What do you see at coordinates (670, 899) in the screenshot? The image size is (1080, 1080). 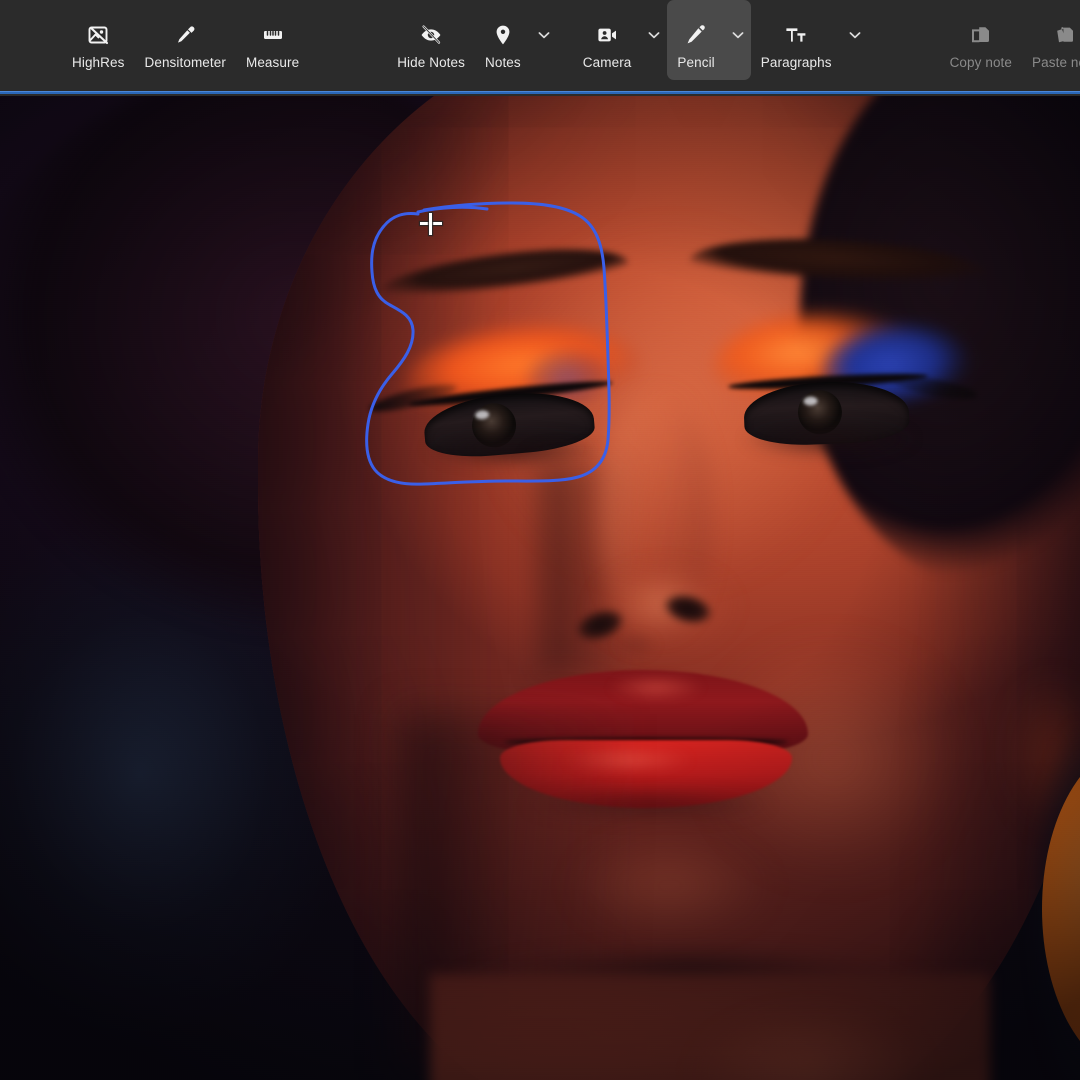 I see `chin-highlight` at bounding box center [670, 899].